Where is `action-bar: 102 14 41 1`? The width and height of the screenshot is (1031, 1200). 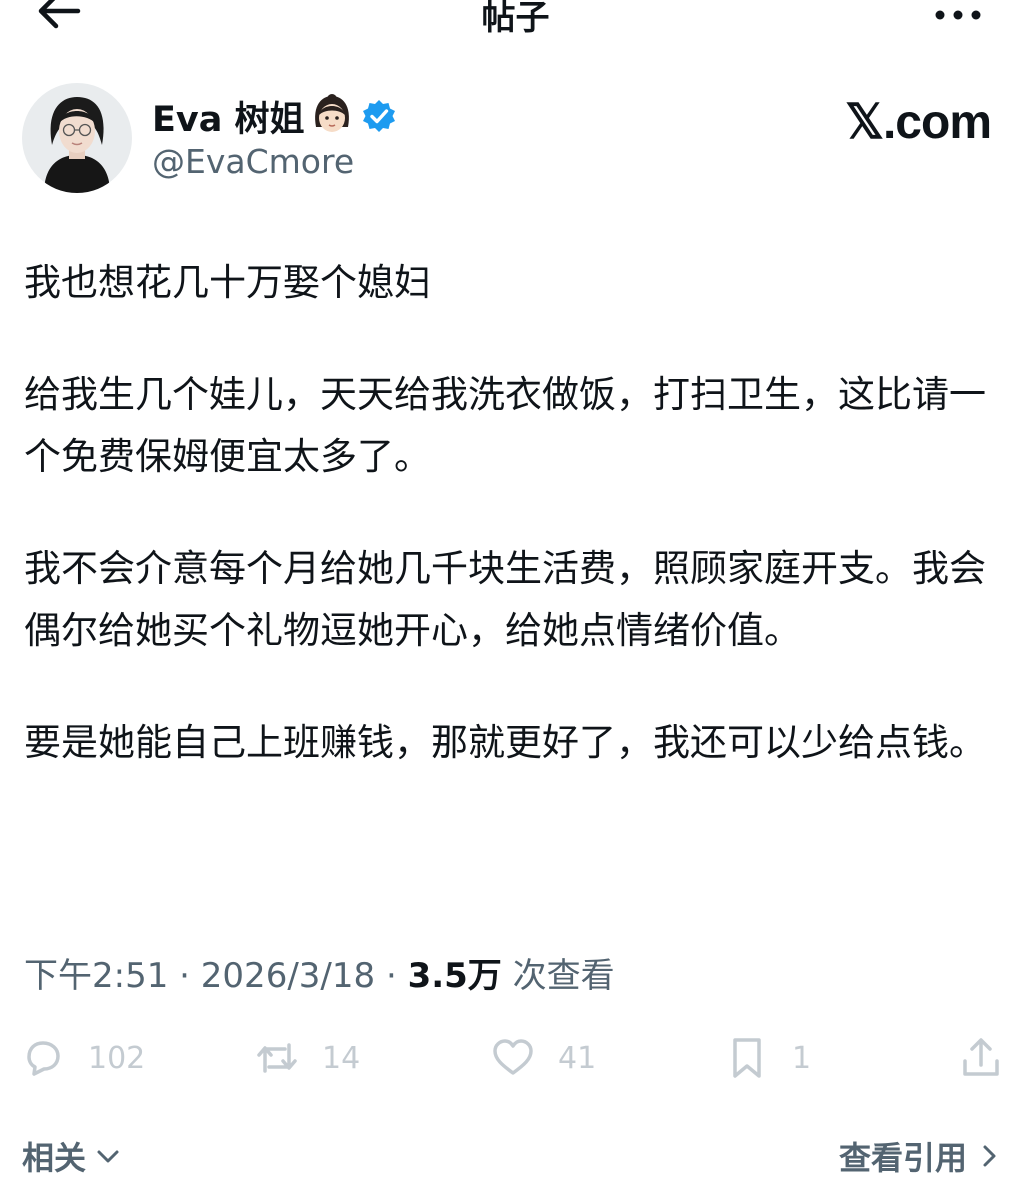
action-bar: 102 14 41 1 is located at coordinates (515, 1058).